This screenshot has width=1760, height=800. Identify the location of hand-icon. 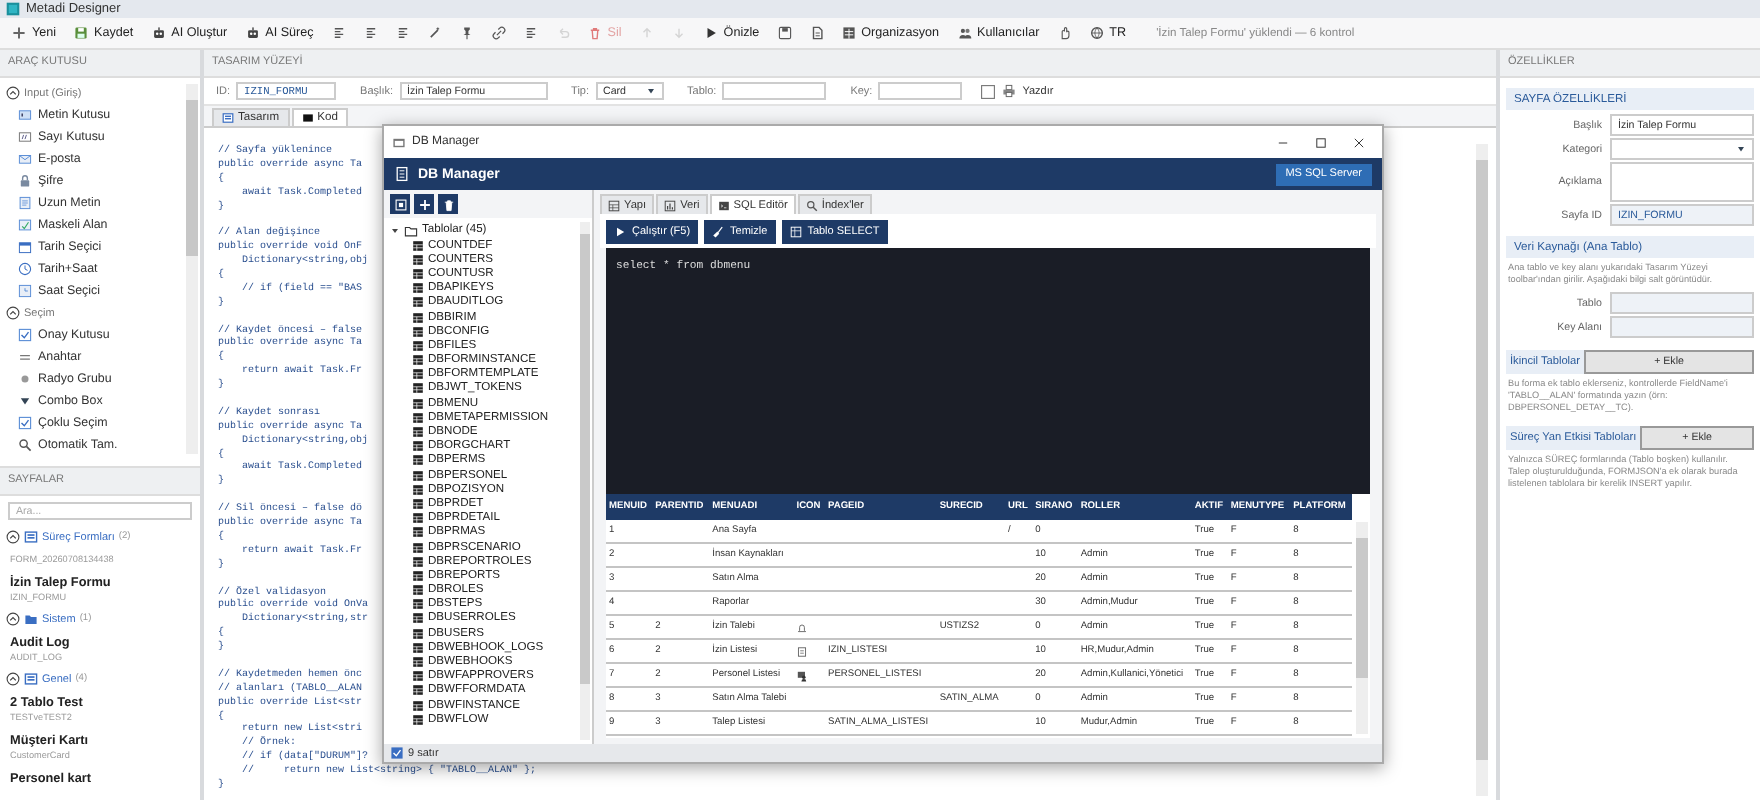
(1064, 33).